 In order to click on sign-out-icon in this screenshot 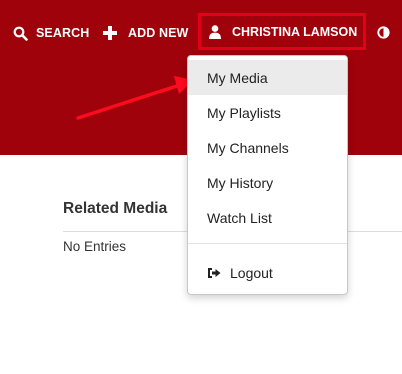, I will do `click(214, 272)`.